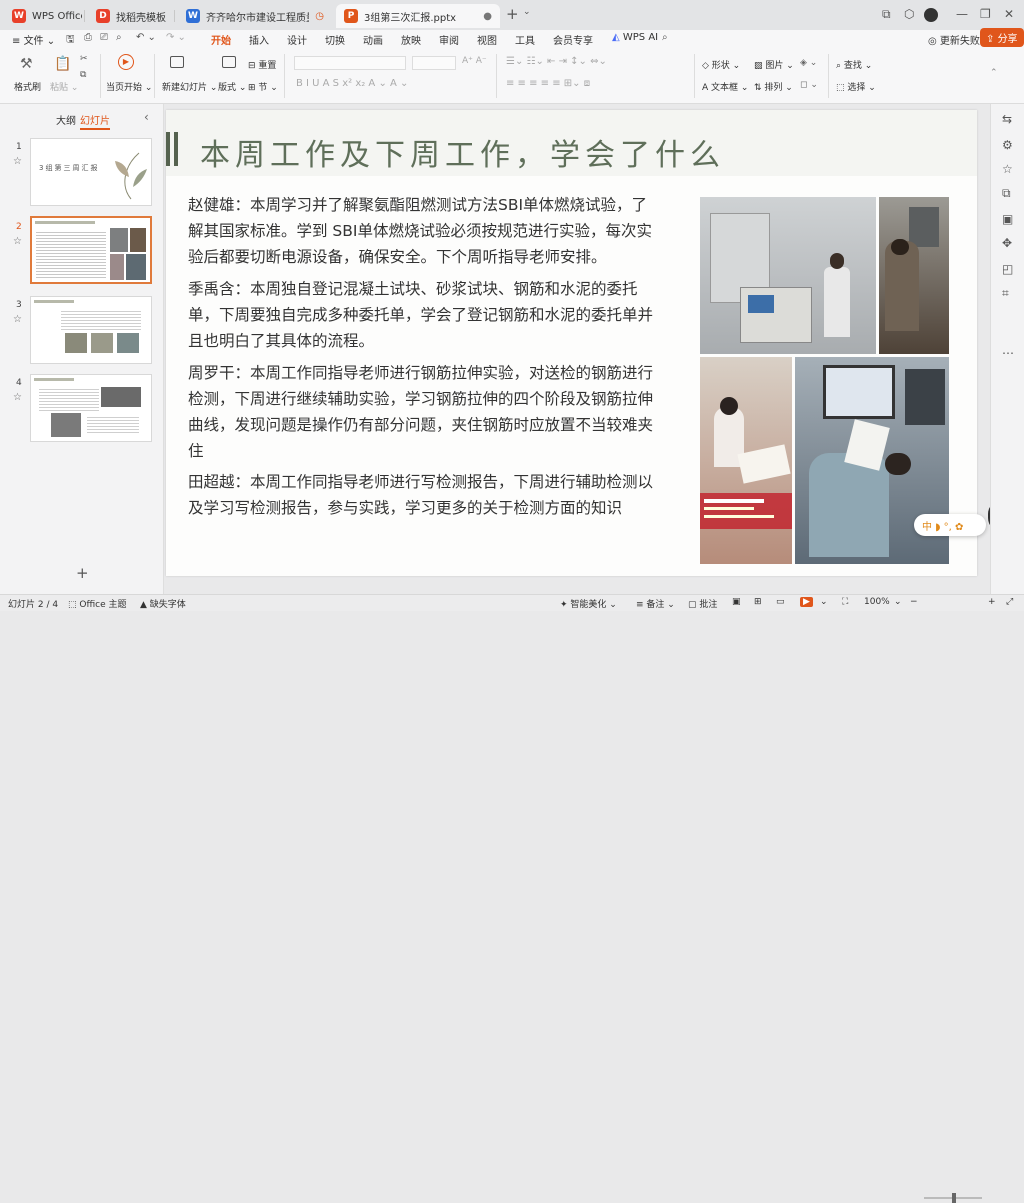 Image resolution: width=1024 pixels, height=1203 pixels. I want to click on arrange-button: ⇅ 排列 ⌄, so click(773, 86).